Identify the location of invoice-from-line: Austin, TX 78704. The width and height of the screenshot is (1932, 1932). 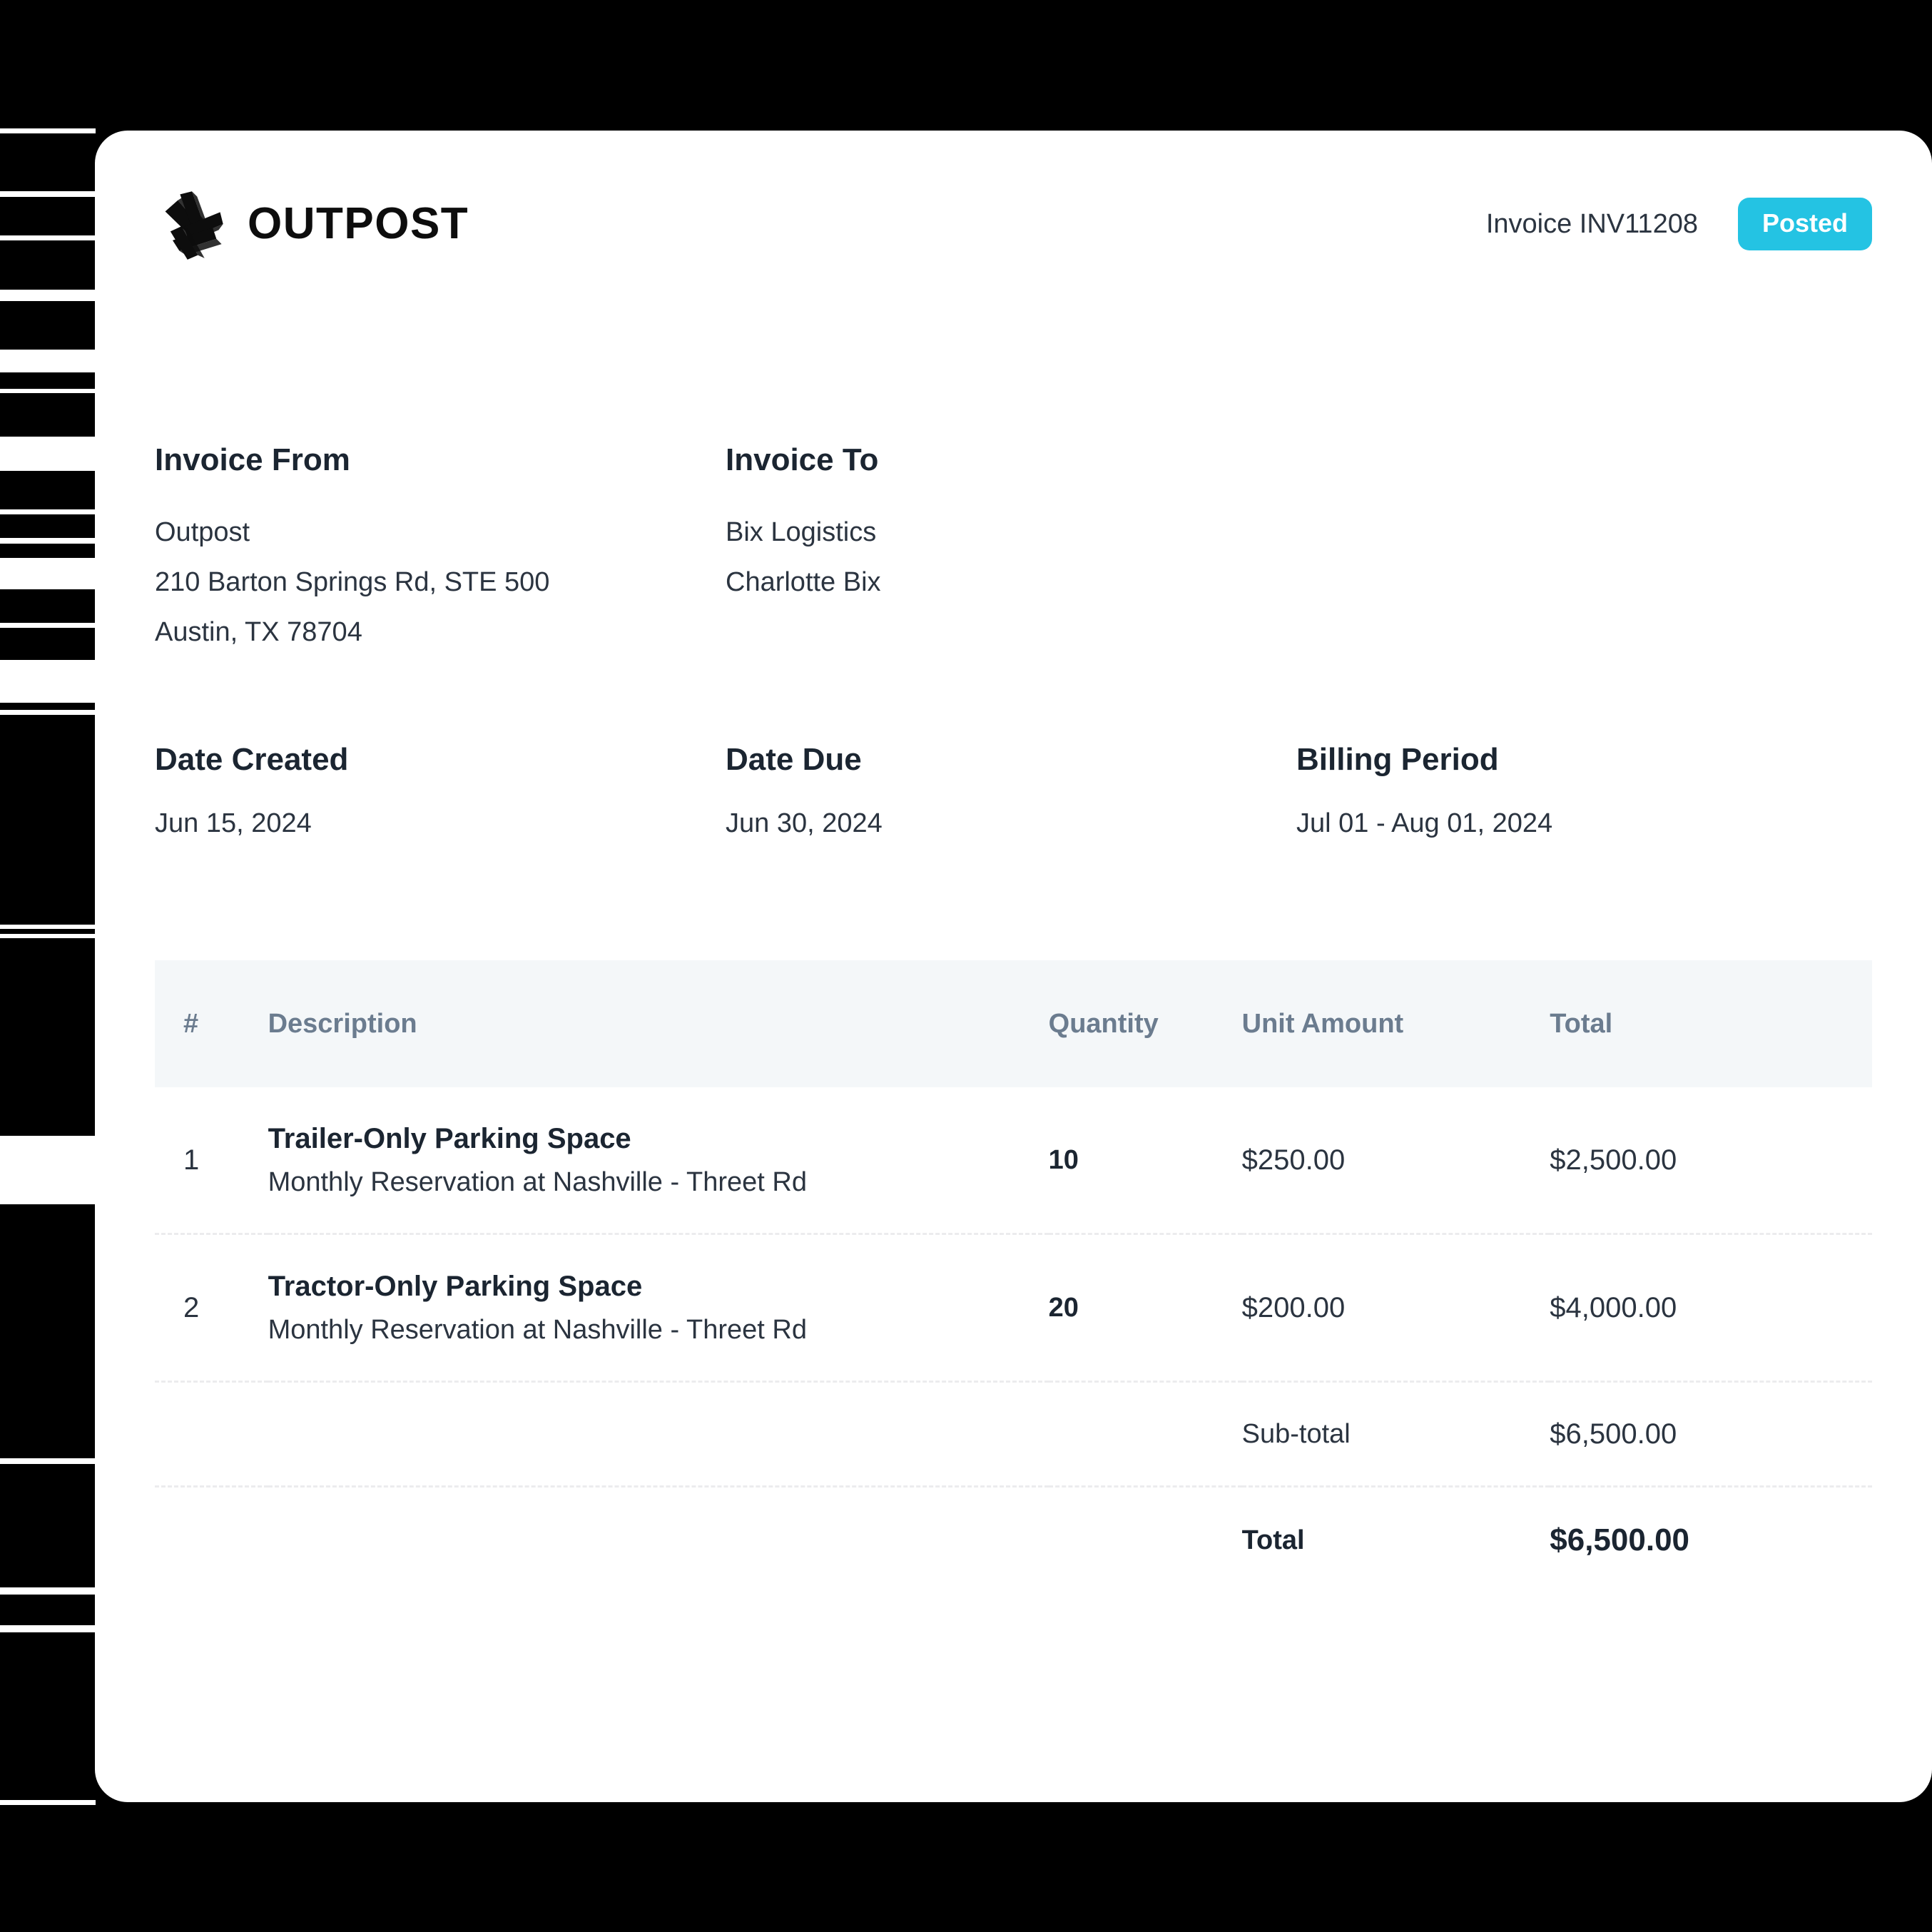
(258, 632).